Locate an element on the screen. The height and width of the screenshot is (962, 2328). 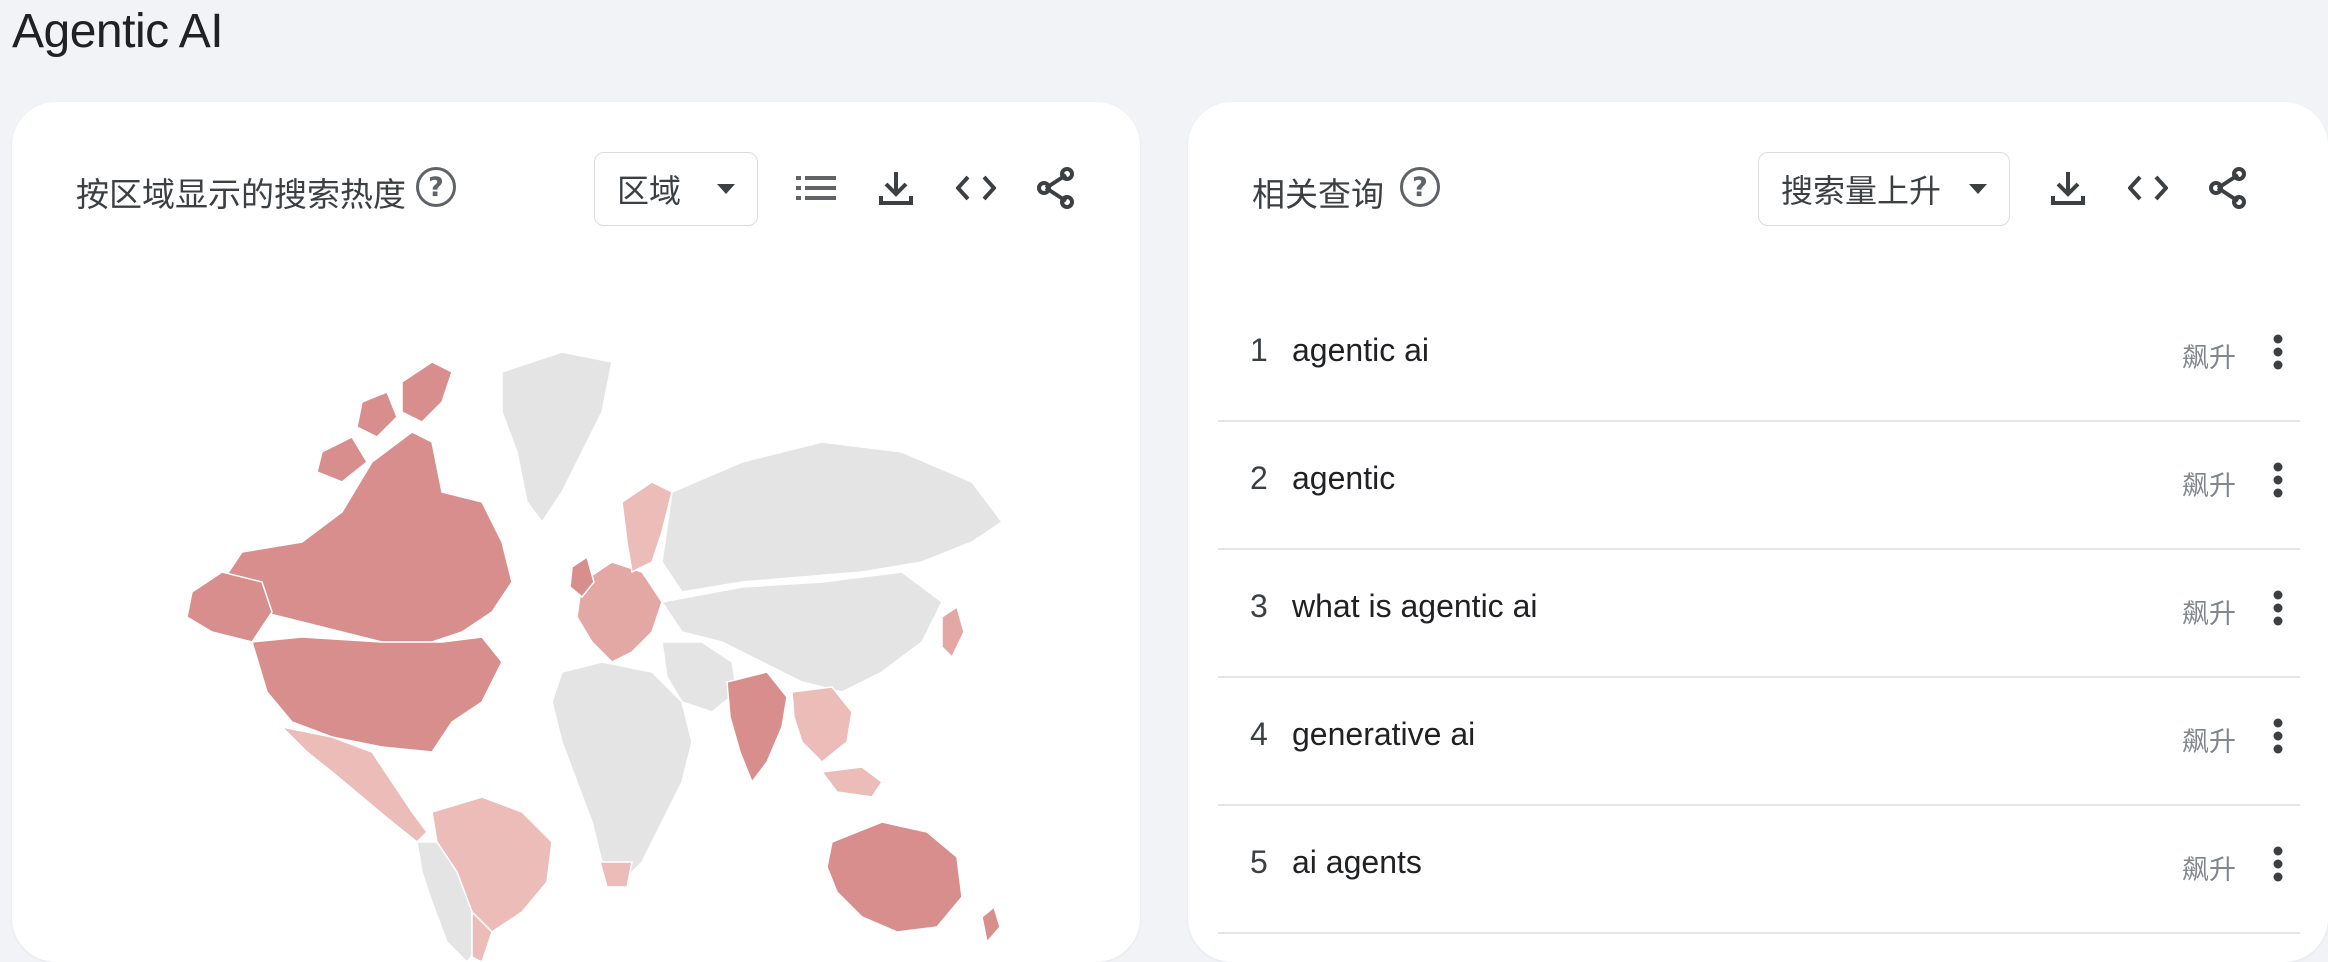
query-rank: 5 is located at coordinates (1259, 862).